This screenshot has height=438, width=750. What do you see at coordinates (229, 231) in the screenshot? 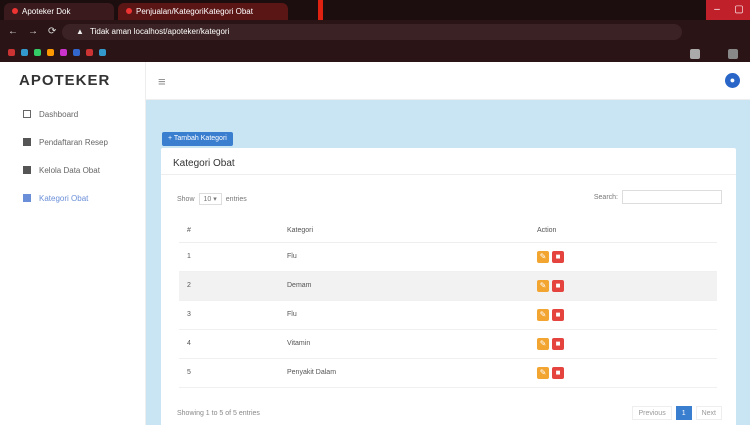
I see `column-header-no: #` at bounding box center [229, 231].